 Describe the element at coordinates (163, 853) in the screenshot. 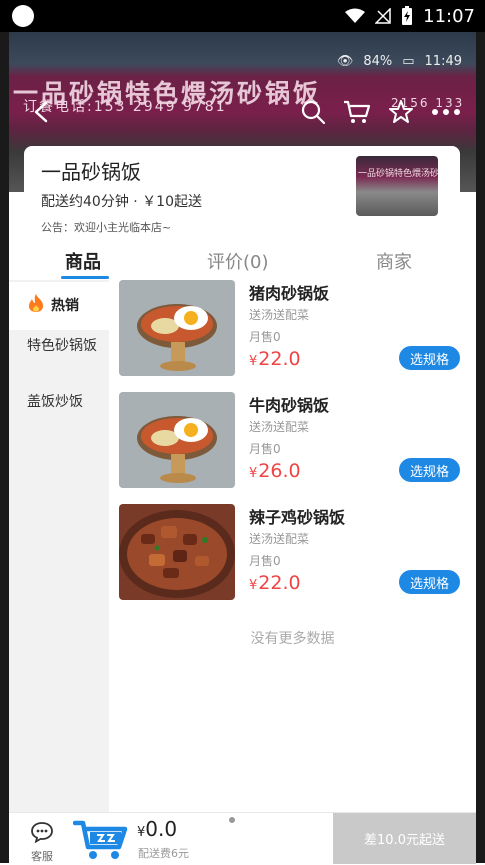

I see `delivery-fee: 配送费6元` at that location.